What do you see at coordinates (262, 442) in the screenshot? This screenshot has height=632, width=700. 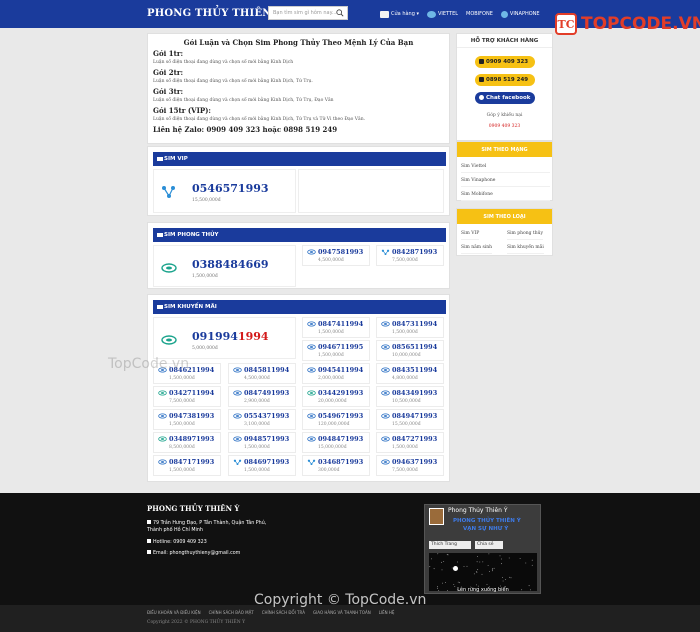 I see `sim-card: 0948571993 1,500,000đ` at bounding box center [262, 442].